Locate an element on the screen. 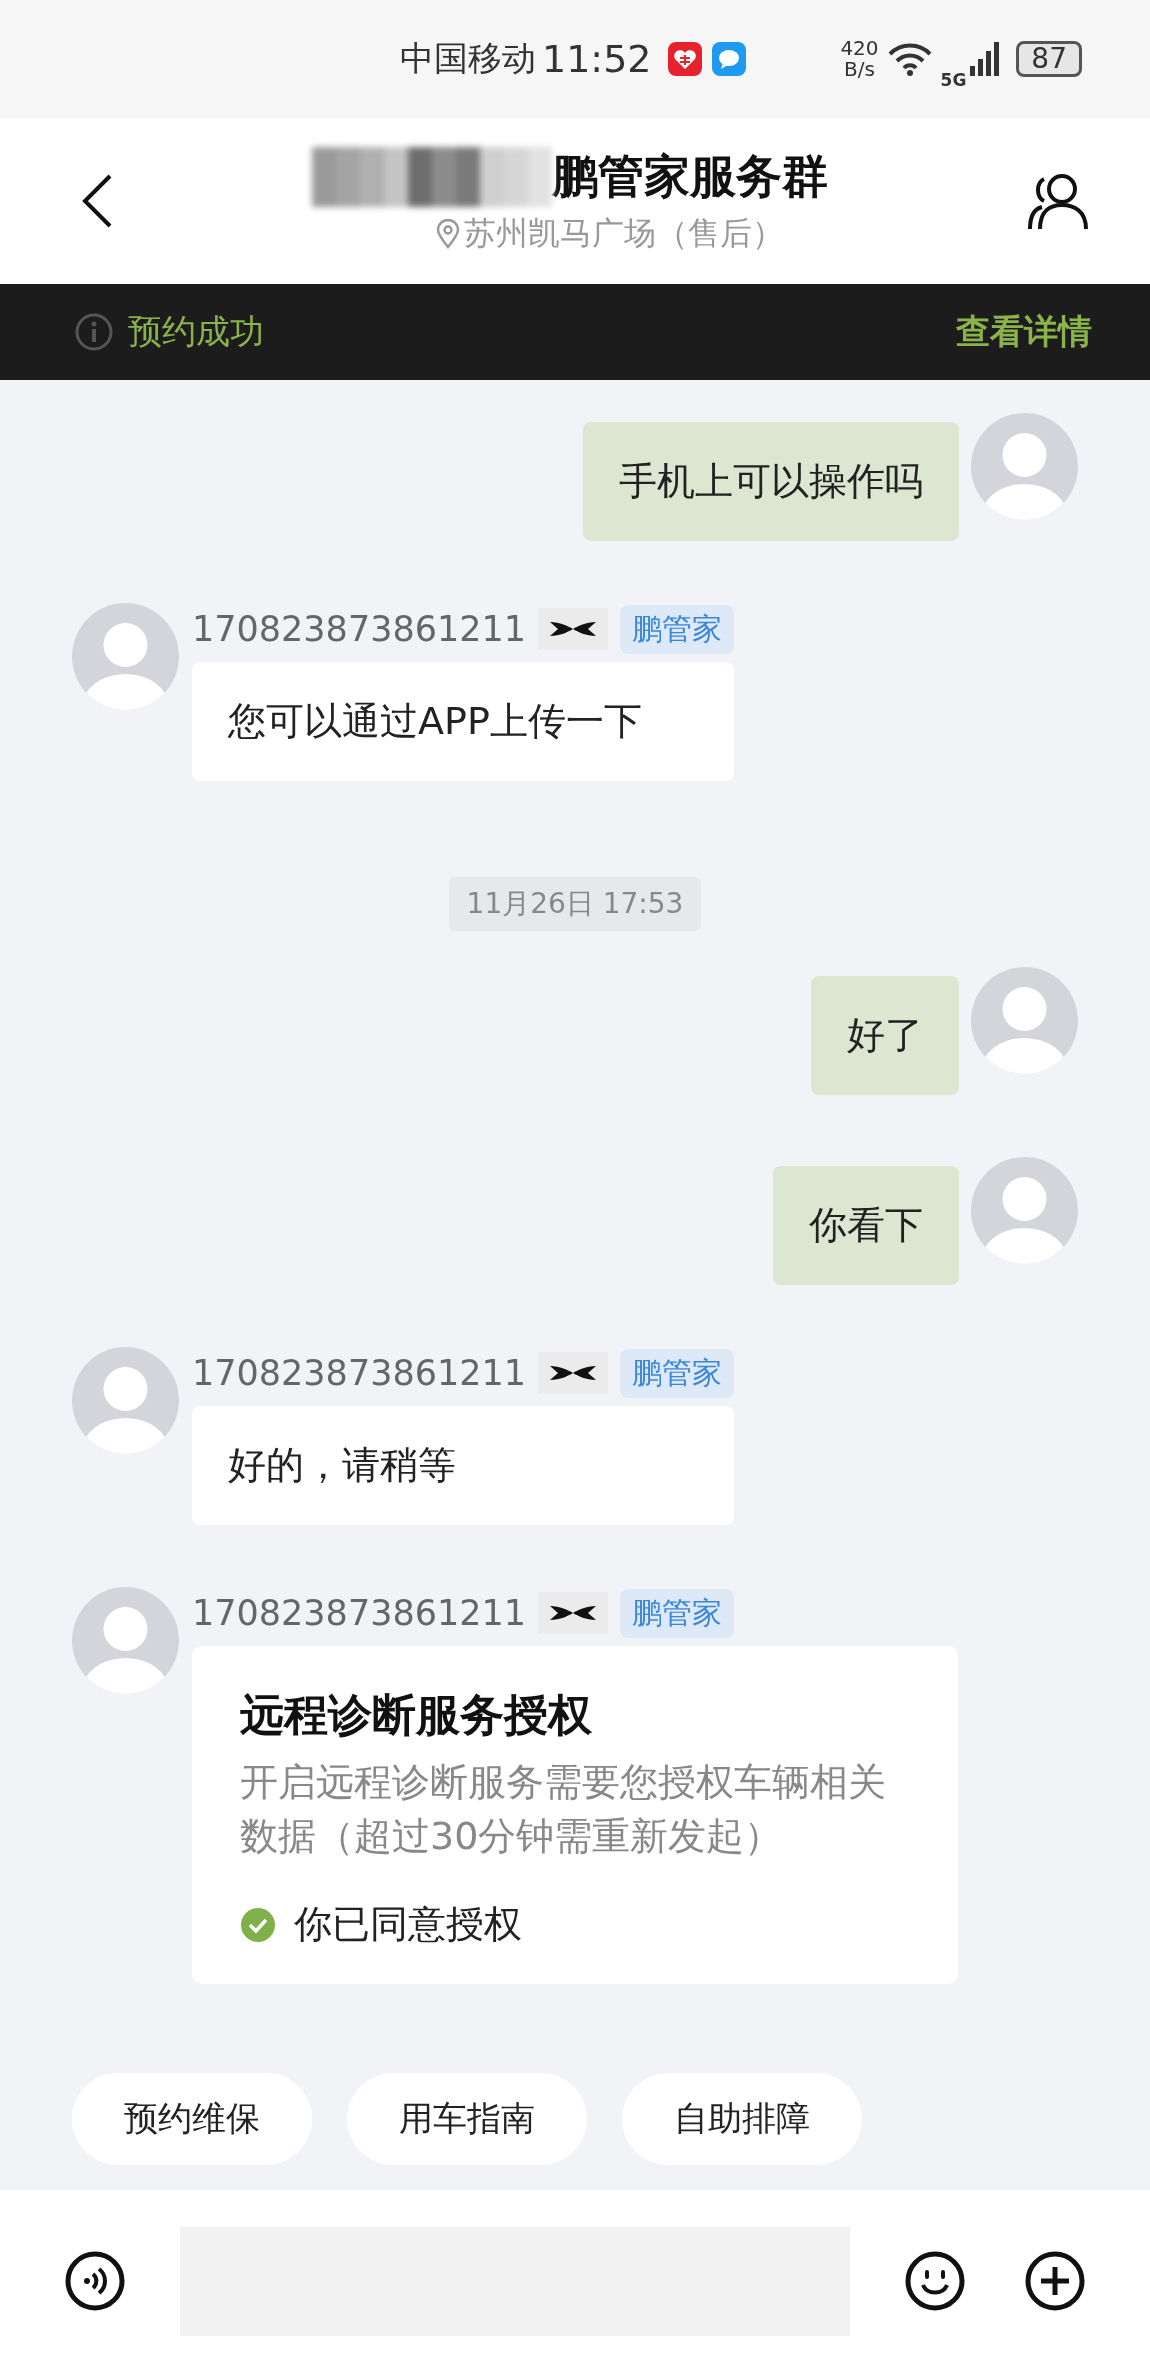  heart-app-icon is located at coordinates (684, 59).